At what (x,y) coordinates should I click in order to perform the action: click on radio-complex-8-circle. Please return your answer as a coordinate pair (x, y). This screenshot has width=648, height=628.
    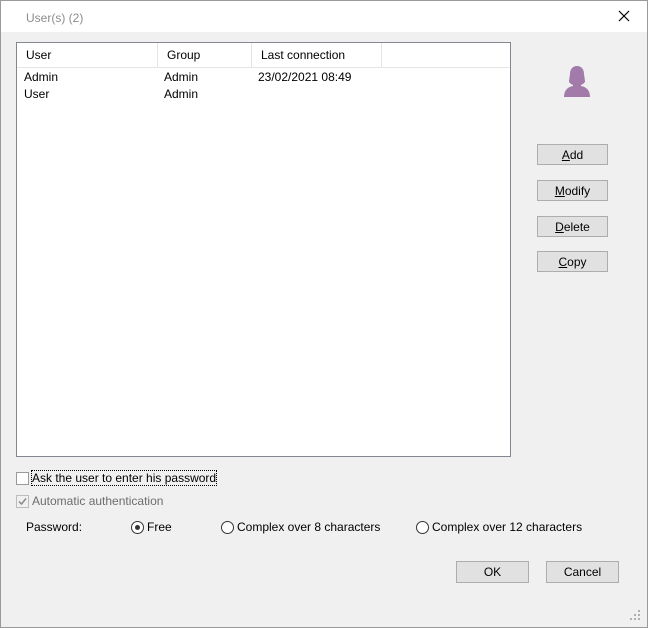
    Looking at the image, I should click on (227, 527).